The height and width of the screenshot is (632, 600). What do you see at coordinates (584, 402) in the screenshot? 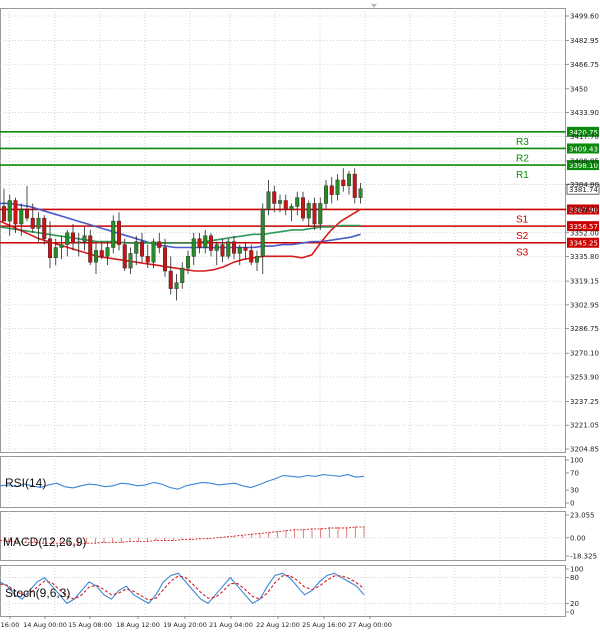
I see `price-tick-label: 3237.25` at bounding box center [584, 402].